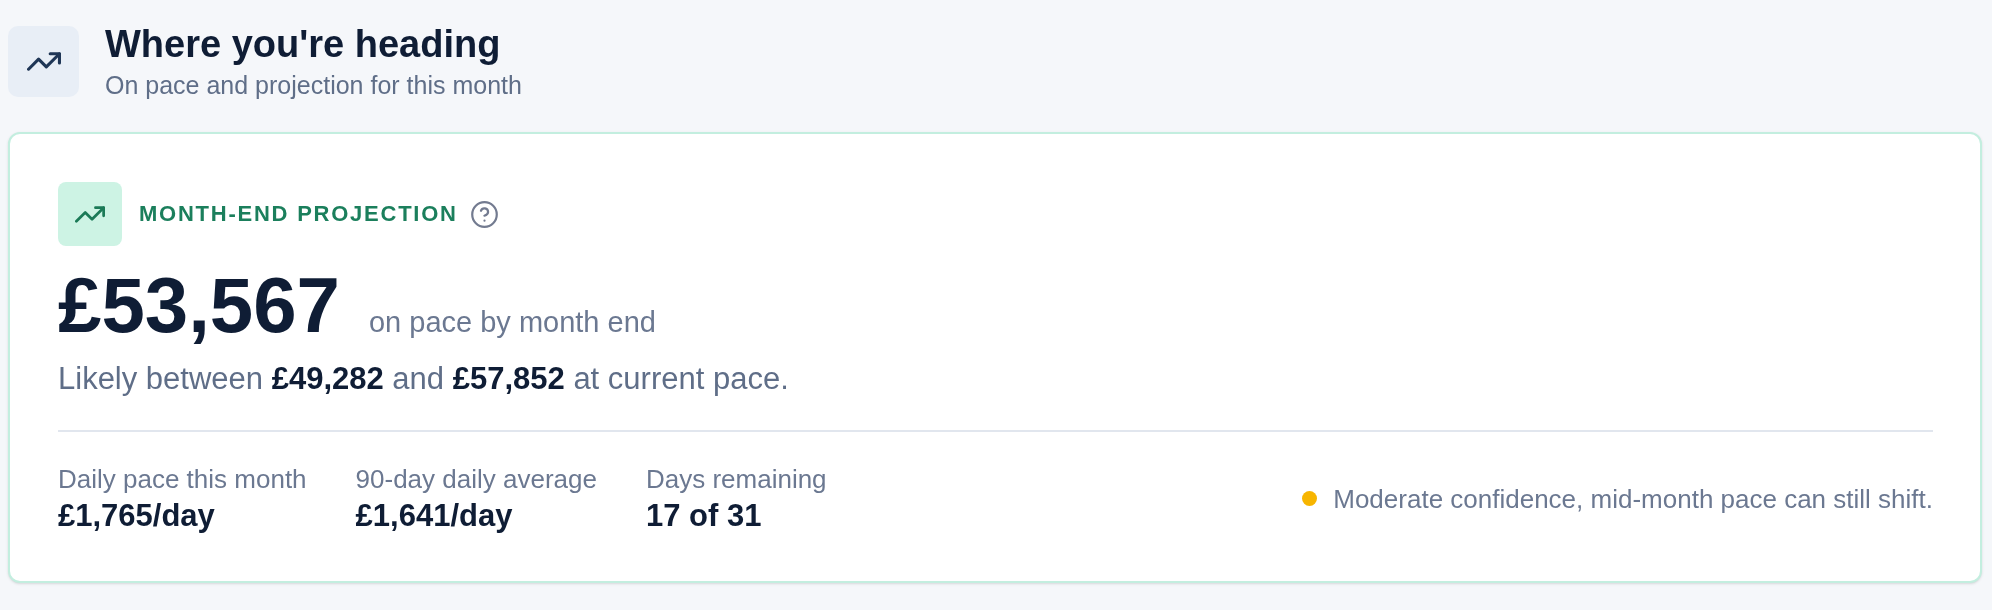  Describe the element at coordinates (434, 516) in the screenshot. I see `stat-value: £1,641/day` at that location.